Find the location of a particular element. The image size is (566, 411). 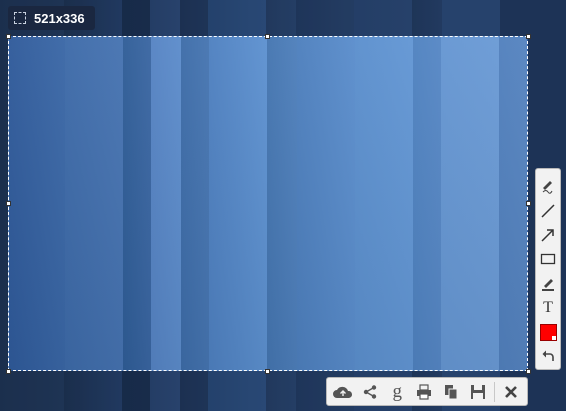

share-icon is located at coordinates (370, 391).